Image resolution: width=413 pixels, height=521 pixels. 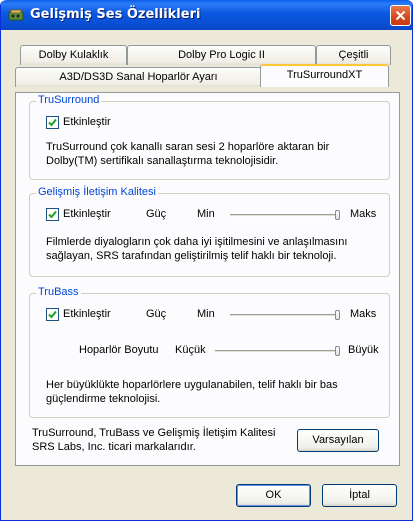 I want to click on speaker-size-track, so click(x=277, y=351).